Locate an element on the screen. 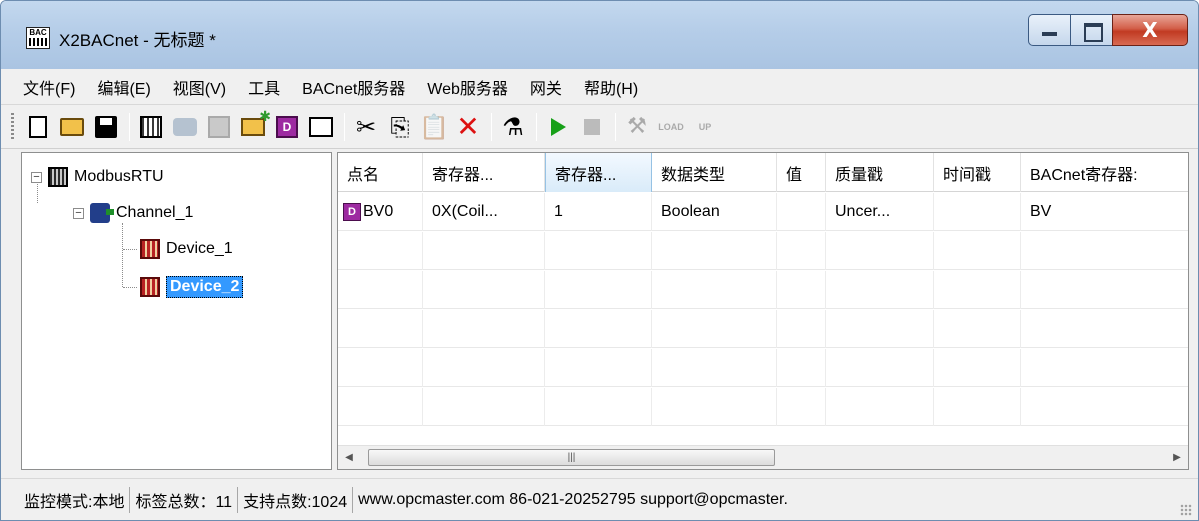 The height and width of the screenshot is (521, 1199). tree-node-channel: − Channel_1 is located at coordinates (133, 213).